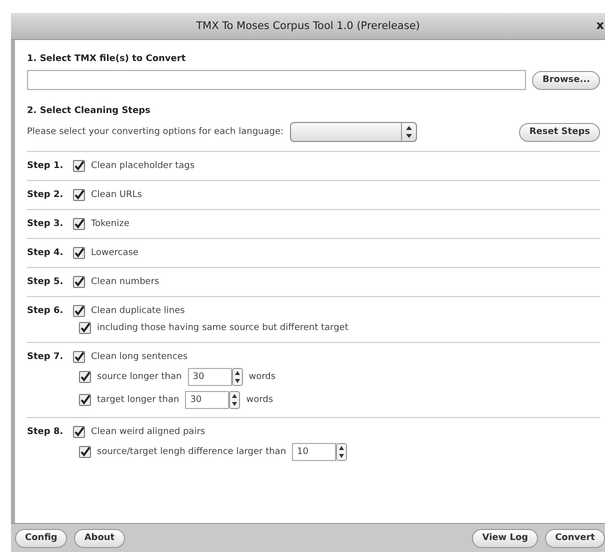  I want to click on step-name: Clean duplicate lines, so click(138, 311).